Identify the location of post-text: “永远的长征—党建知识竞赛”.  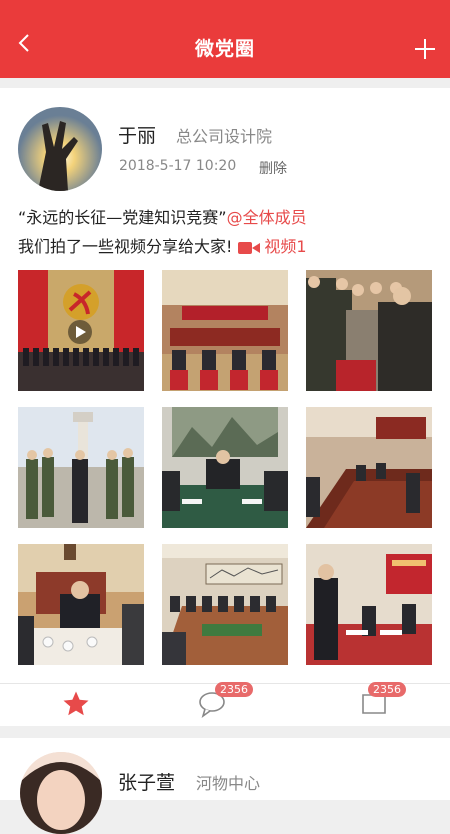
(122, 217).